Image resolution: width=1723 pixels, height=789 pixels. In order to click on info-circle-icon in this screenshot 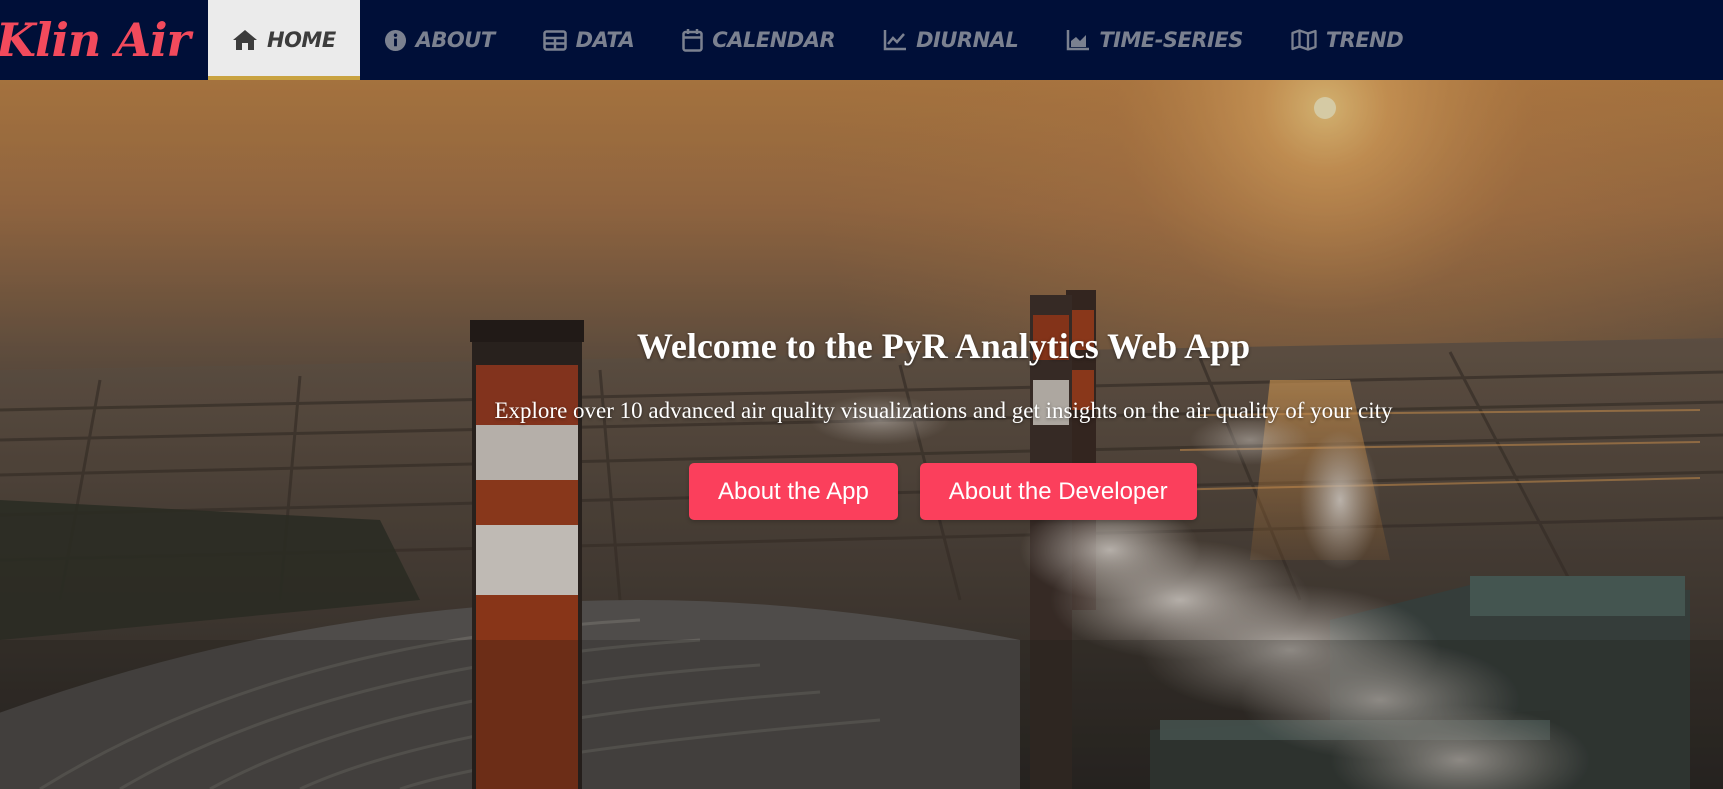, I will do `click(395, 40)`.